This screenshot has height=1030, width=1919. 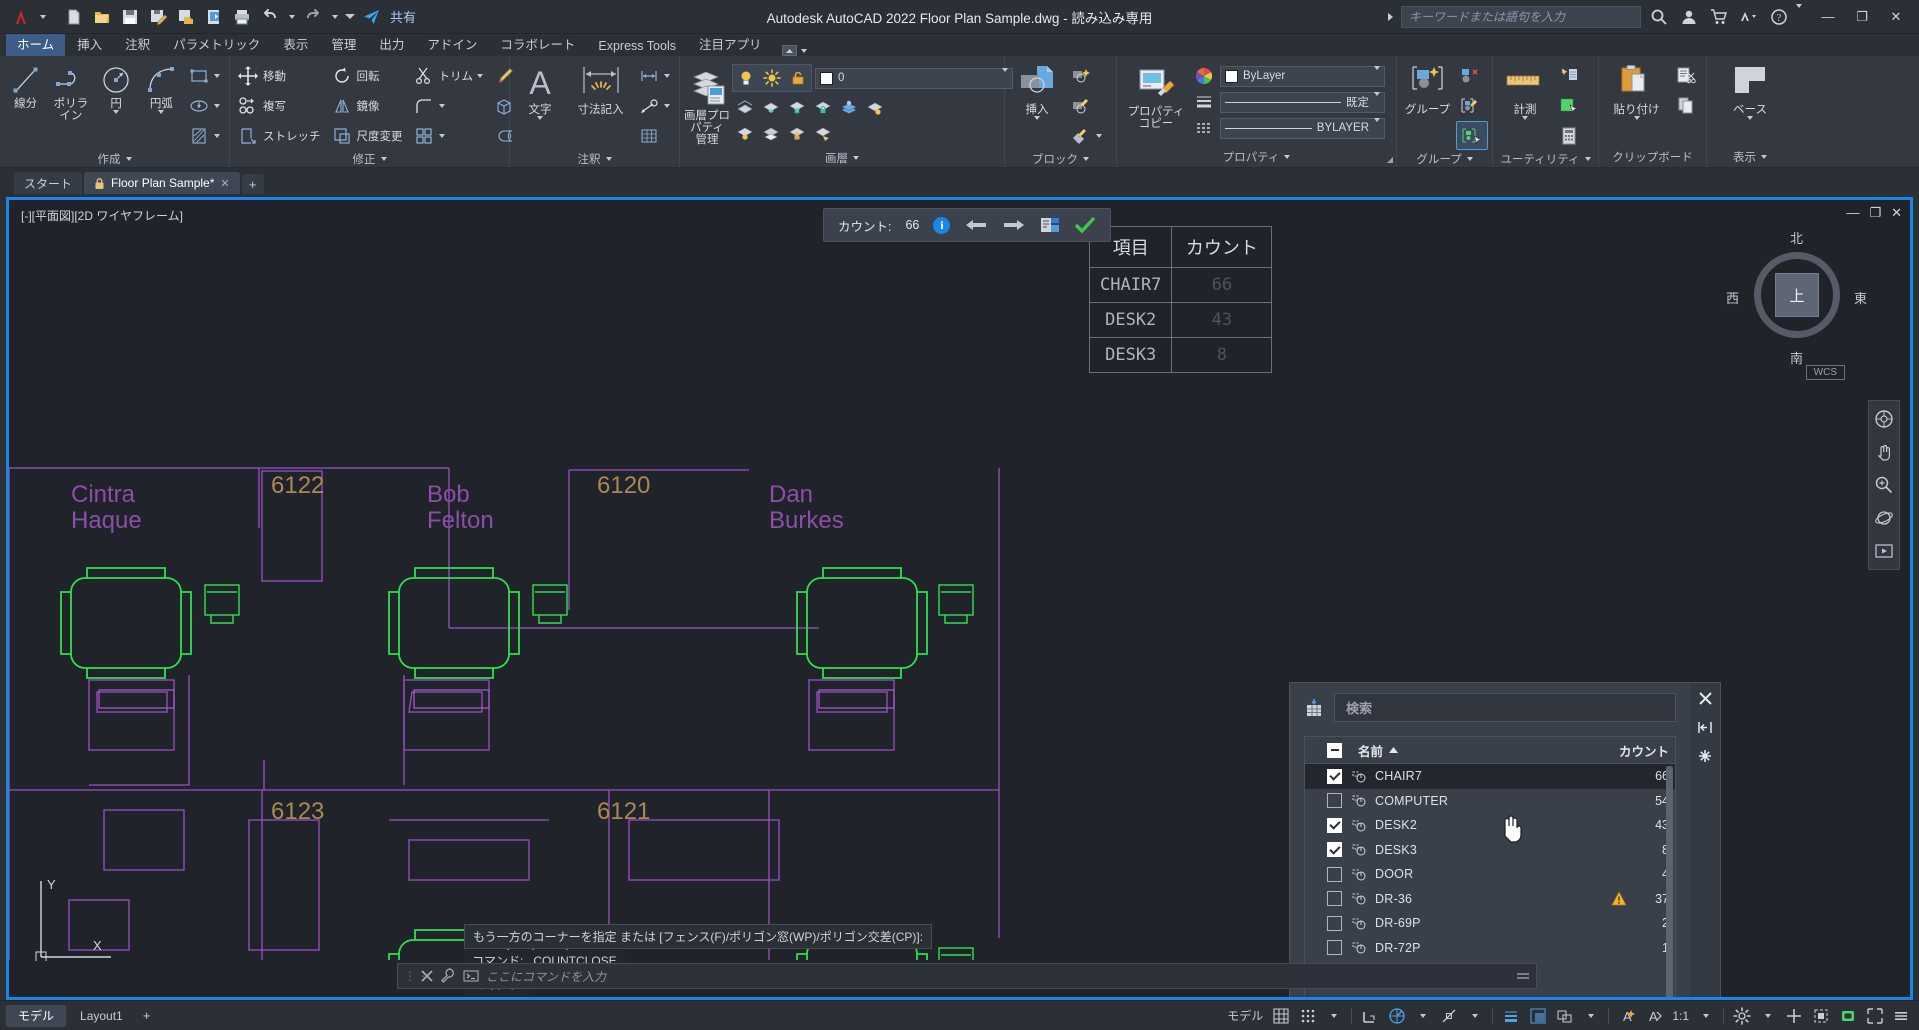 What do you see at coordinates (1570, 75) in the screenshot?
I see `tool-quick-select` at bounding box center [1570, 75].